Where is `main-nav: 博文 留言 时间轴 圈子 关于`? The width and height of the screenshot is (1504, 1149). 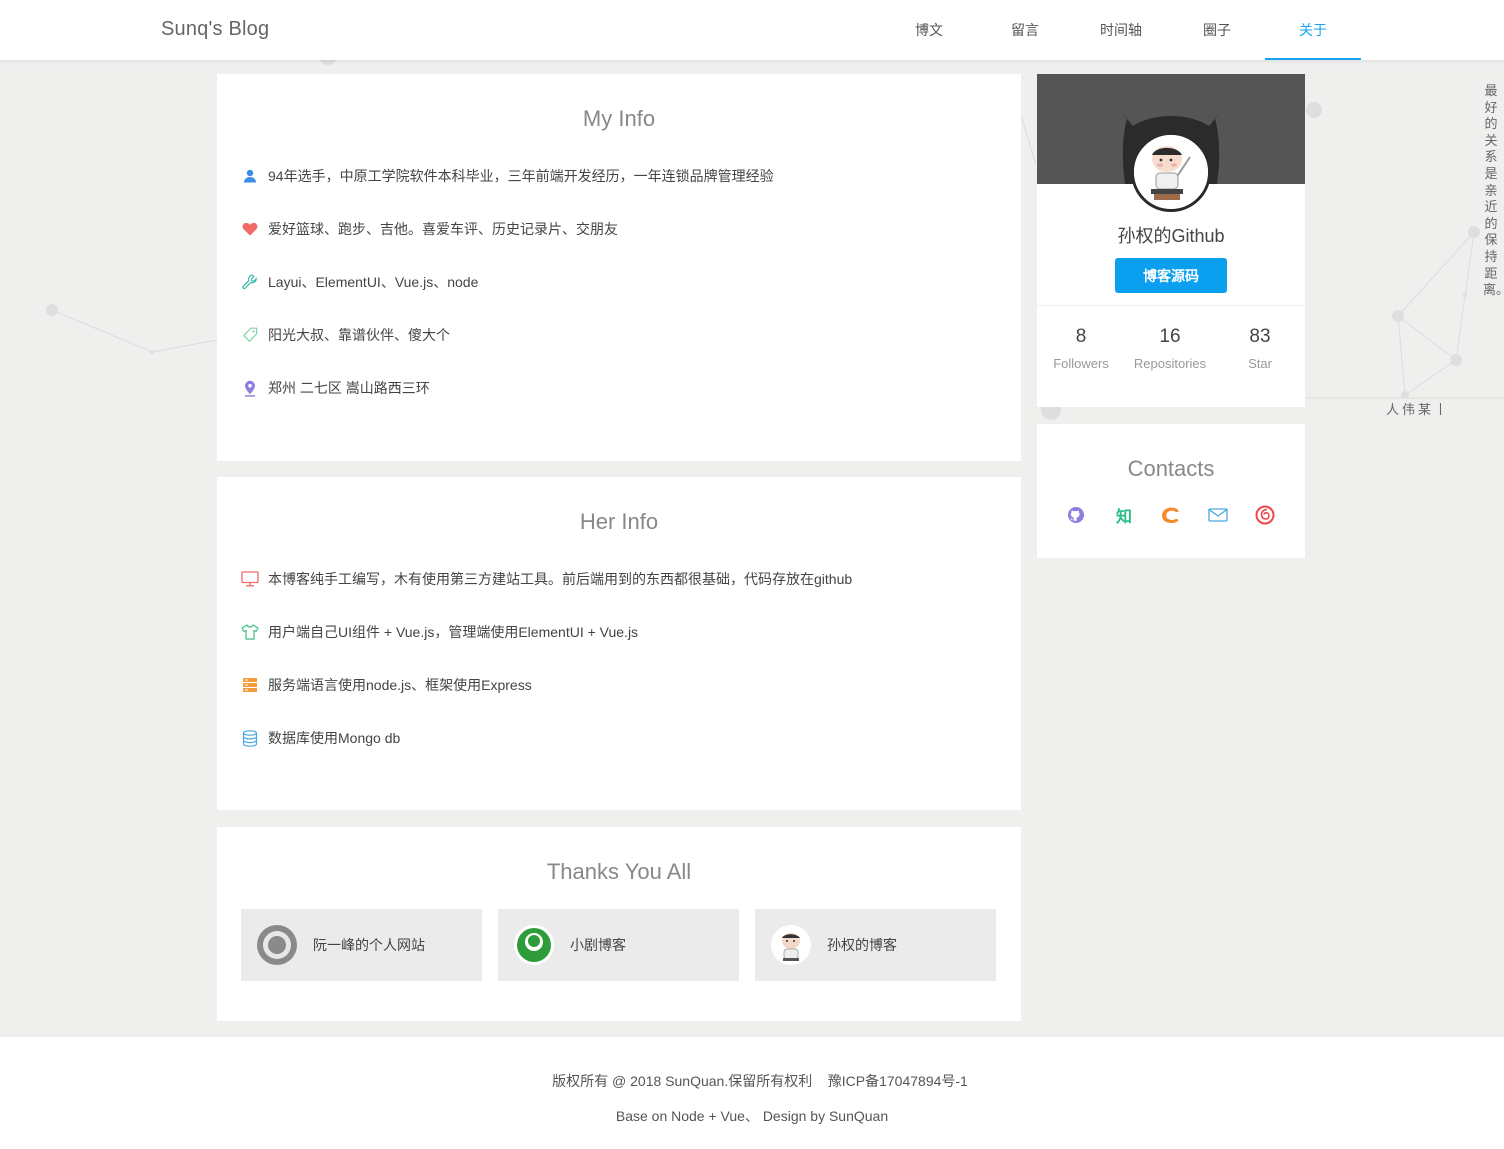
main-nav: 博文 留言 时间轴 圈子 关于 is located at coordinates (1121, 30).